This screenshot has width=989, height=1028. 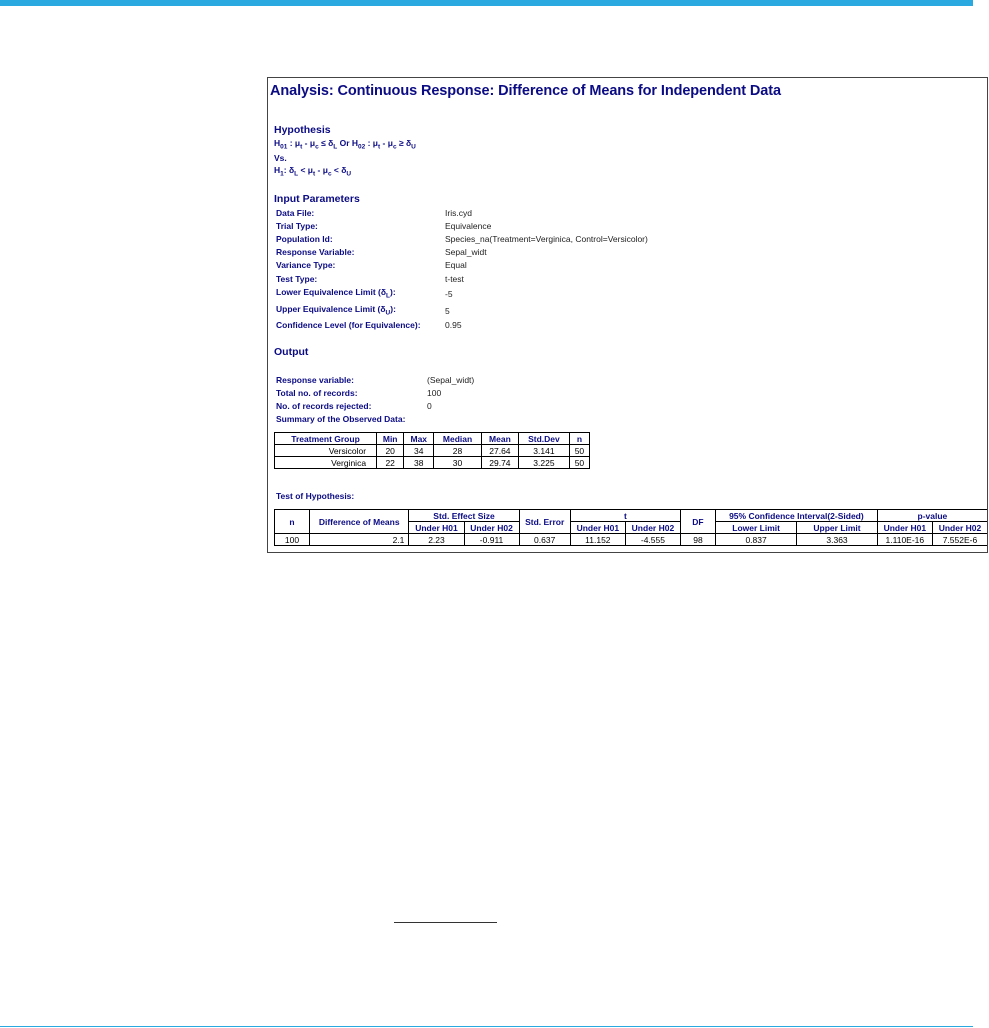 I want to click on table-cell: Verginica, so click(x=325, y=462).